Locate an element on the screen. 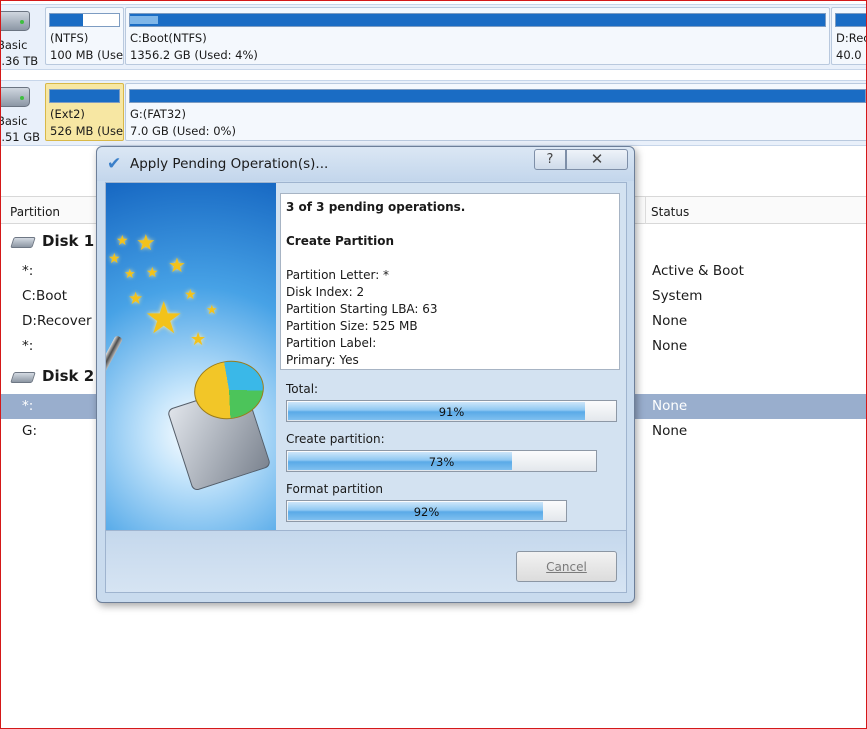 The width and height of the screenshot is (867, 729). partition-size: 40.0 is located at coordinates (849, 55).